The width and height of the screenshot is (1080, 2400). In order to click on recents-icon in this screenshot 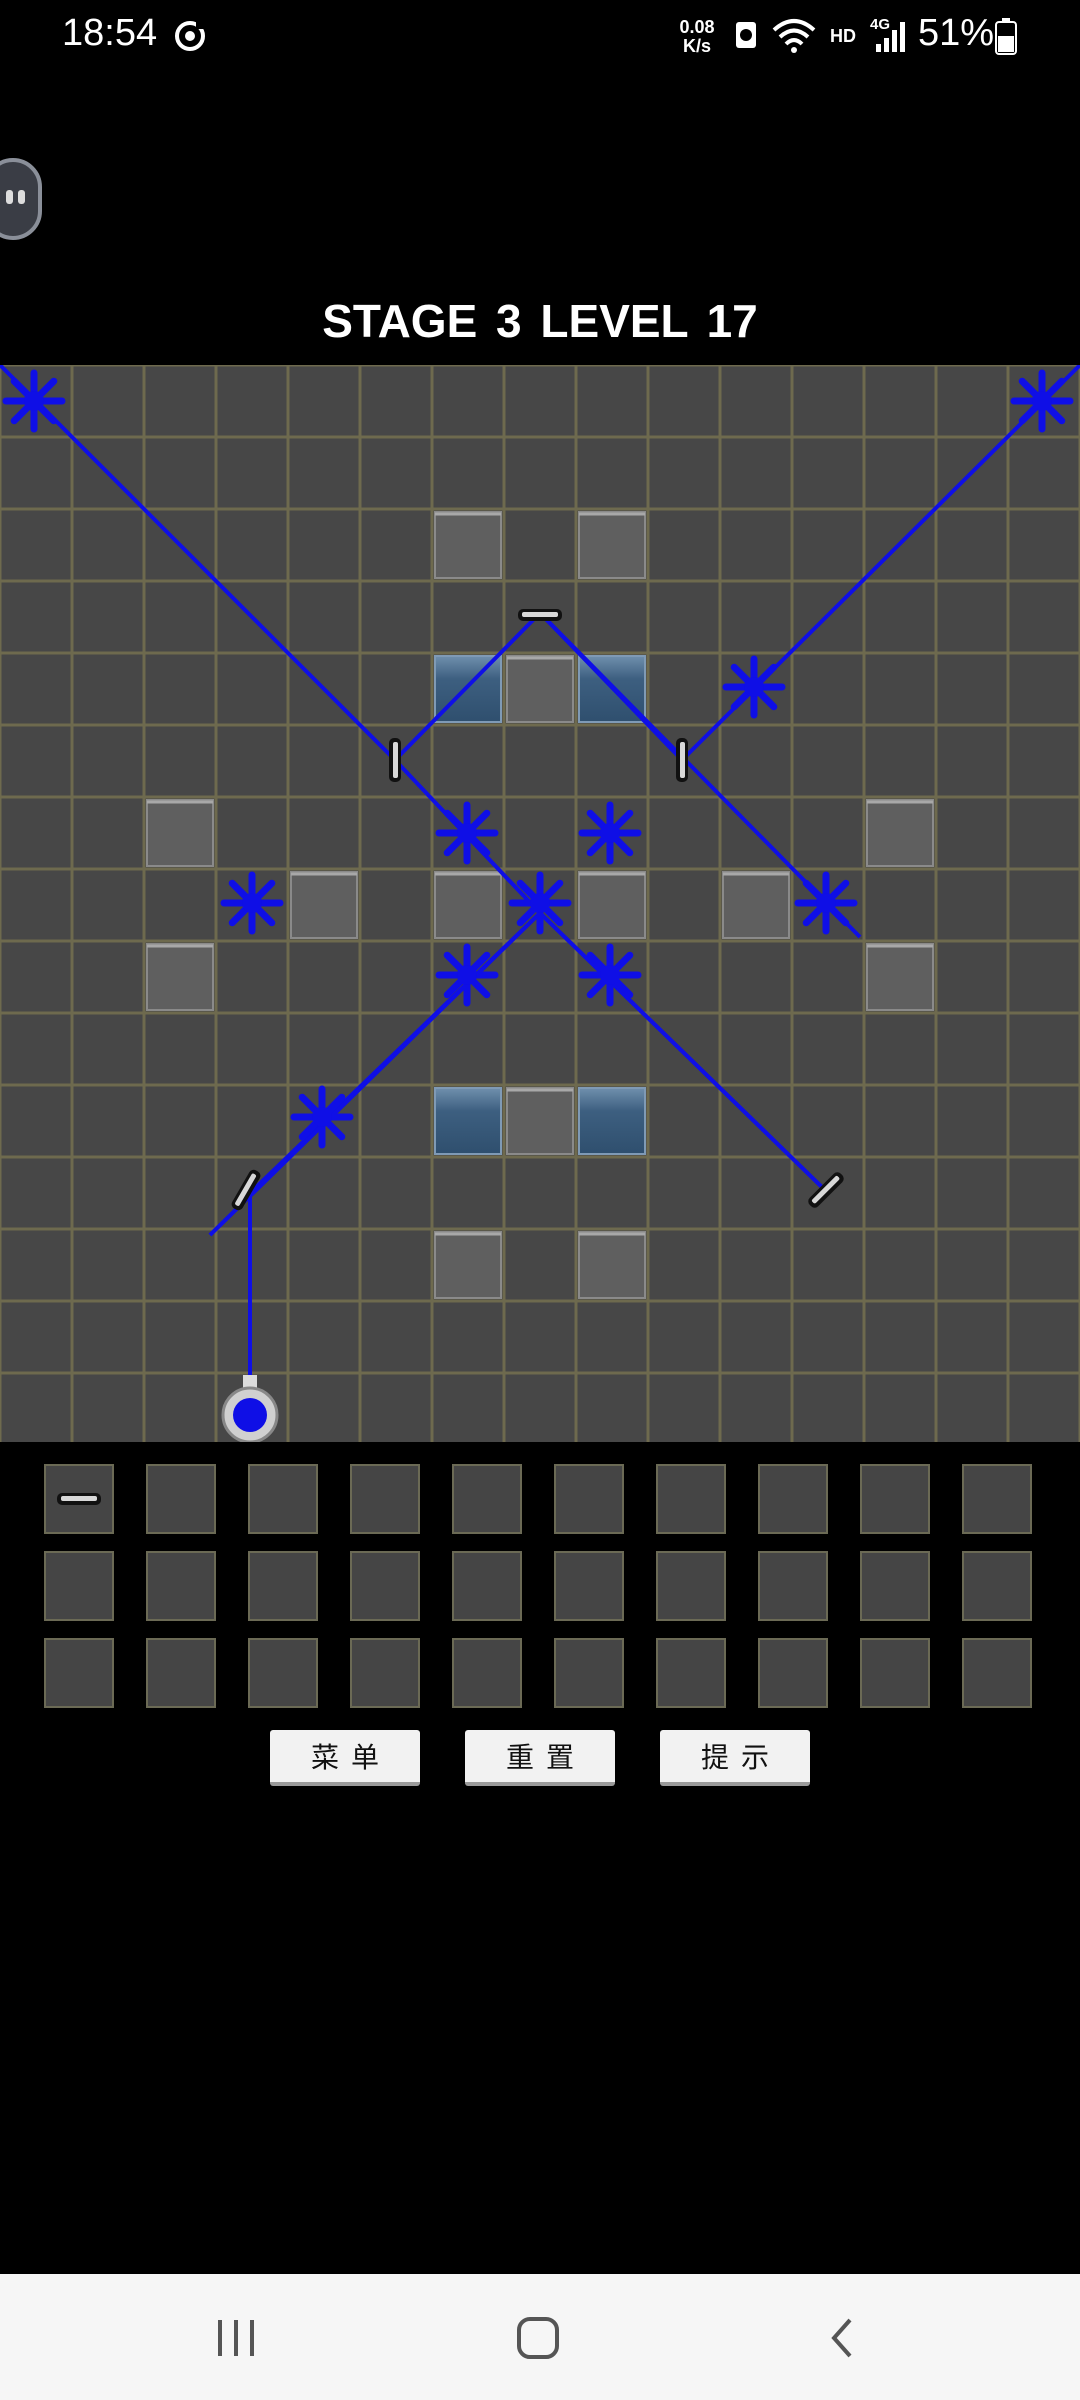, I will do `click(236, 2338)`.